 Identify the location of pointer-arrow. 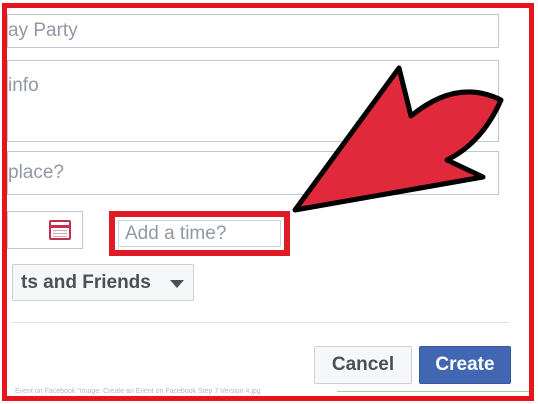
(398, 139).